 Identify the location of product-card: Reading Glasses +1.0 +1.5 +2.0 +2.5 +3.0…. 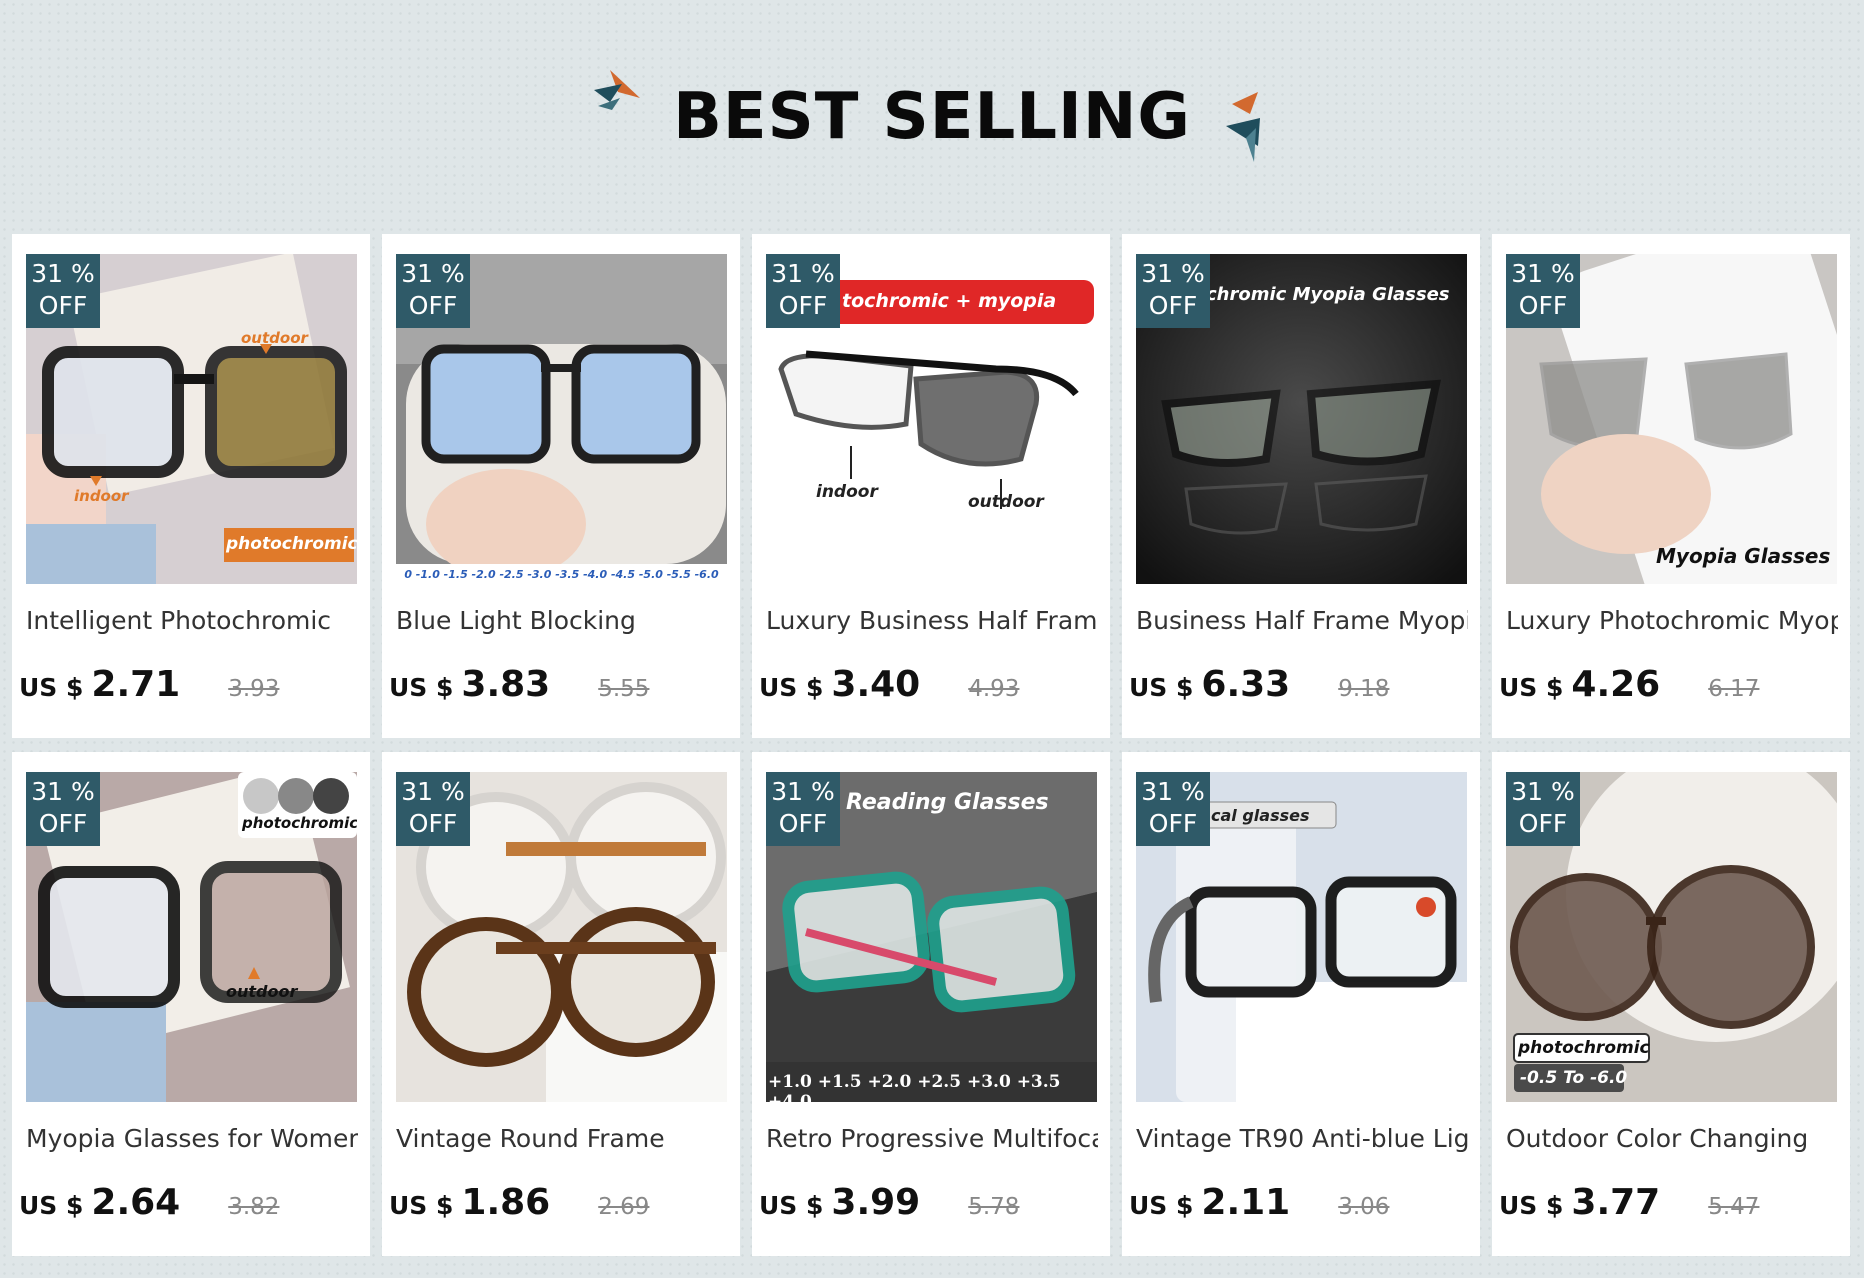
(931, 1004).